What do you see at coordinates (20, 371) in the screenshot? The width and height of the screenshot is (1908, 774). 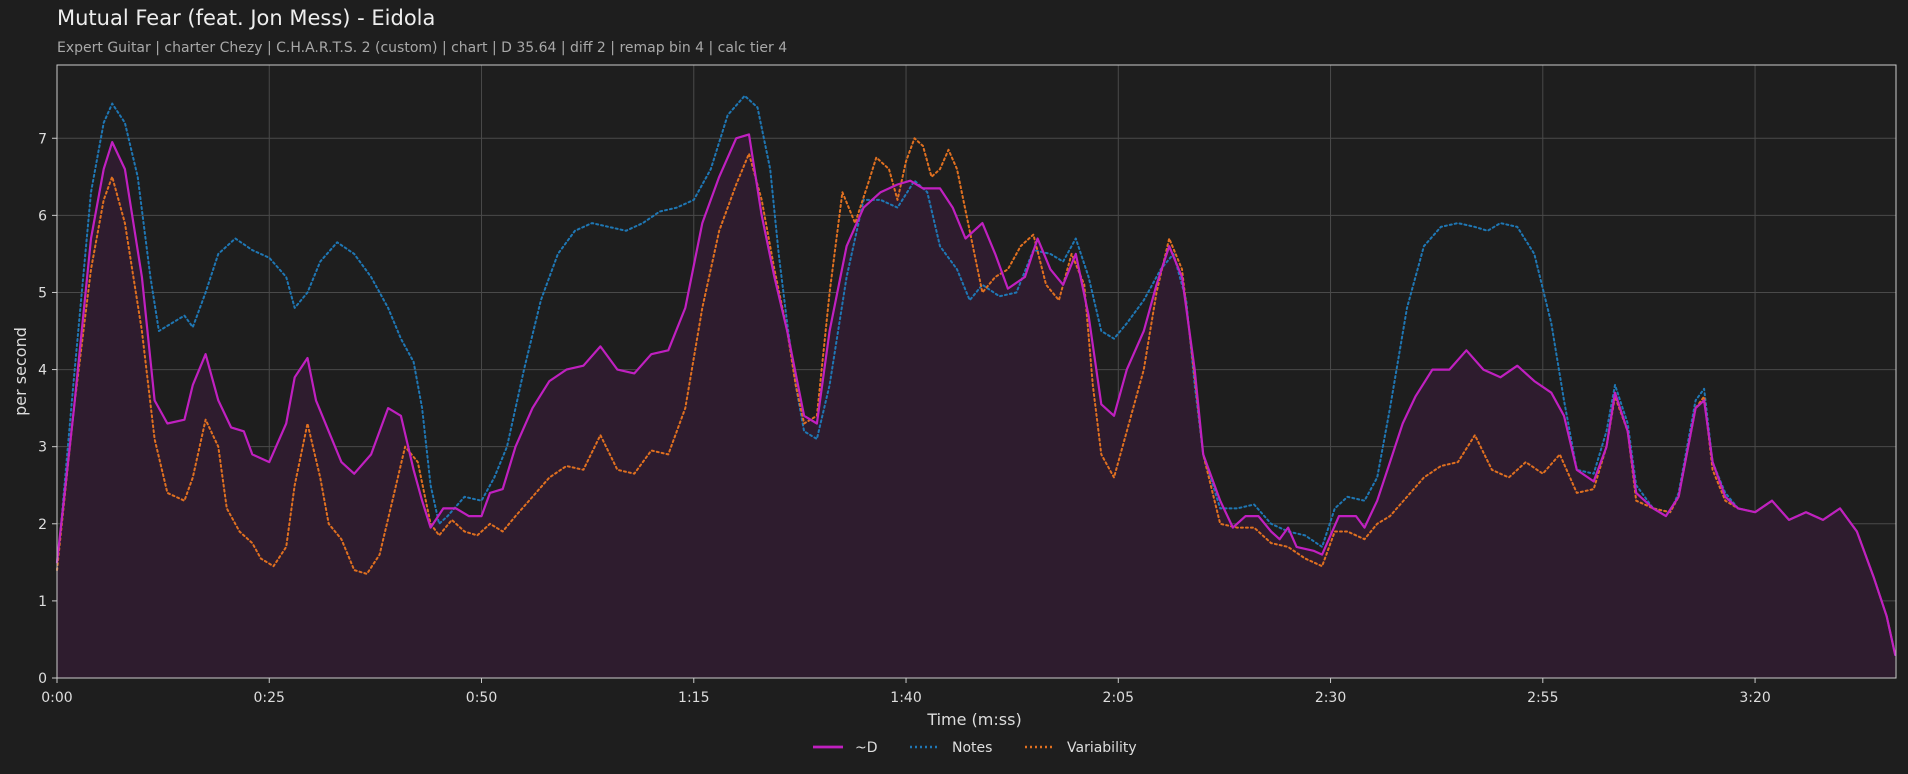 I see `y-axis-label: per second` at bounding box center [20, 371].